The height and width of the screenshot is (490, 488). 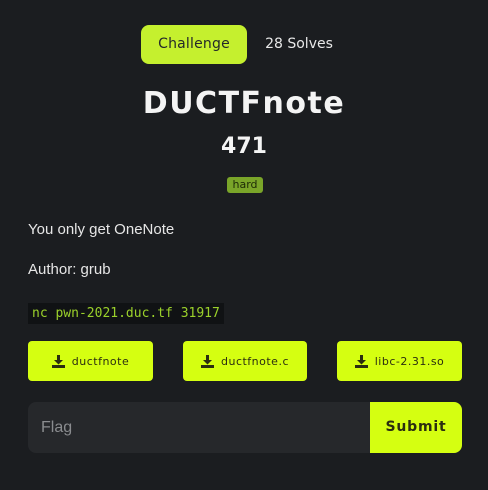 What do you see at coordinates (126, 313) in the screenshot?
I see `connection-command: nc pwn-2021.duc.tf 31917` at bounding box center [126, 313].